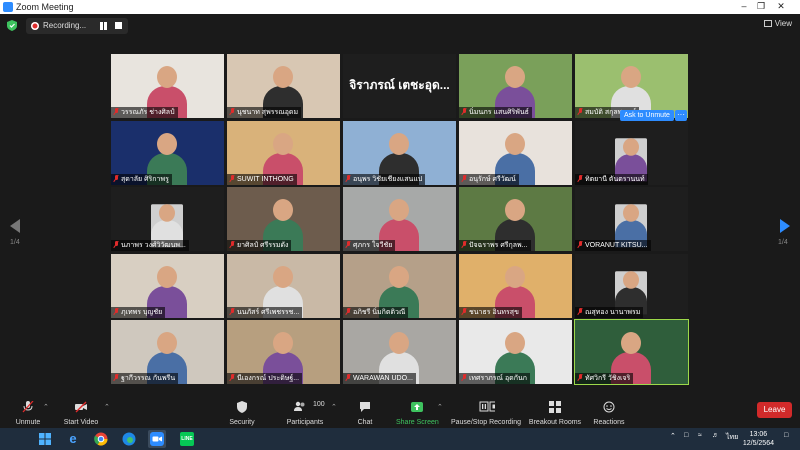 The height and width of the screenshot is (450, 800). I want to click on participant-video-tile: เทศราภรณ์ อุดกันก, so click(515, 352).